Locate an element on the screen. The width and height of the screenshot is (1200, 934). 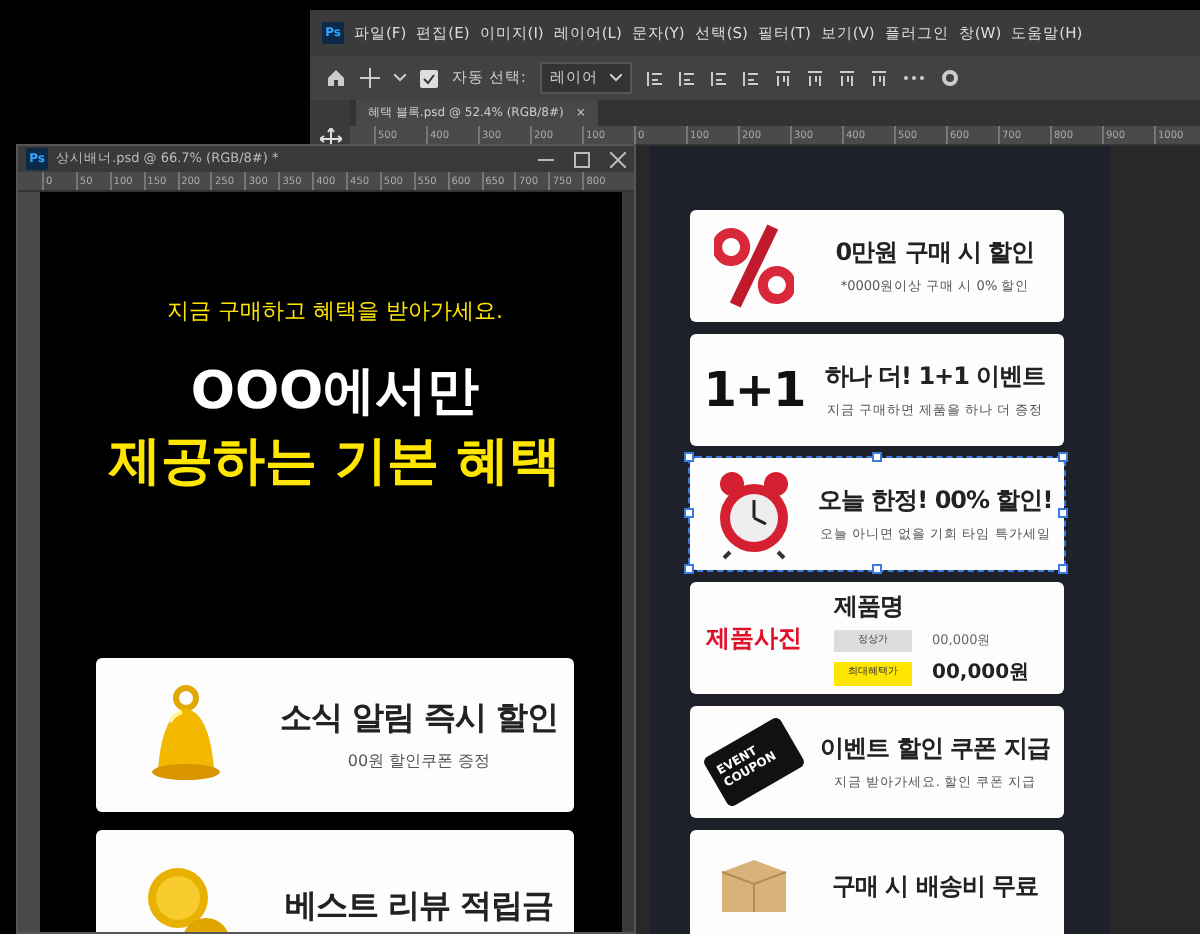
card-subtitle: 00원 할인쿠폰 증정 is located at coordinates (419, 762).